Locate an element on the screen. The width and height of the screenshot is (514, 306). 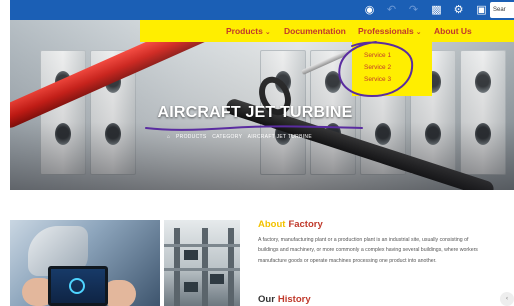
professionals-dropdown: Service 1 Service 2 Service 3 is located at coordinates (392, 69).